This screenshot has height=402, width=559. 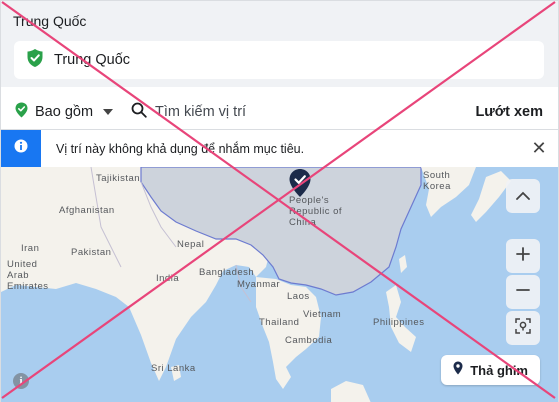 What do you see at coordinates (279, 322) in the screenshot?
I see `map-label-thailand: Thailand` at bounding box center [279, 322].